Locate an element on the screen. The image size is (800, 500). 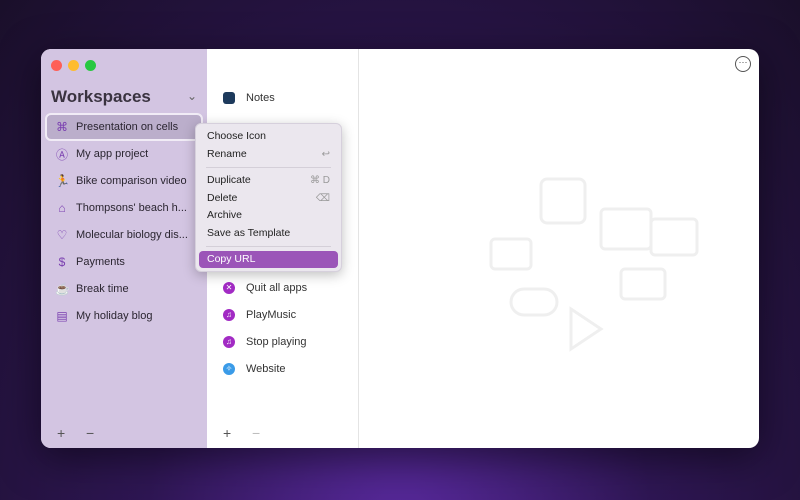
sidebar-item: 🏃 Bike comparison video is located at coordinates (124, 181).